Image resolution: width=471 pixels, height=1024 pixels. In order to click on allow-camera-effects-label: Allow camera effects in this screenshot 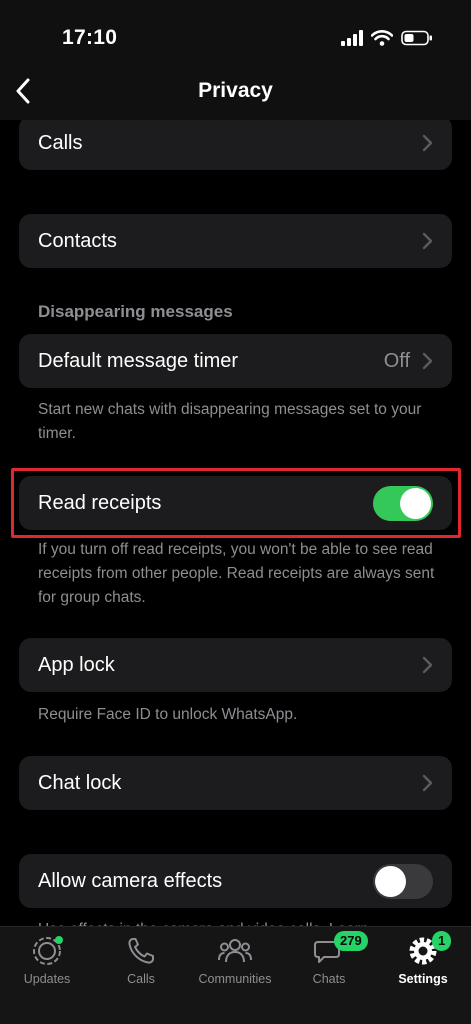, I will do `click(130, 881)`.